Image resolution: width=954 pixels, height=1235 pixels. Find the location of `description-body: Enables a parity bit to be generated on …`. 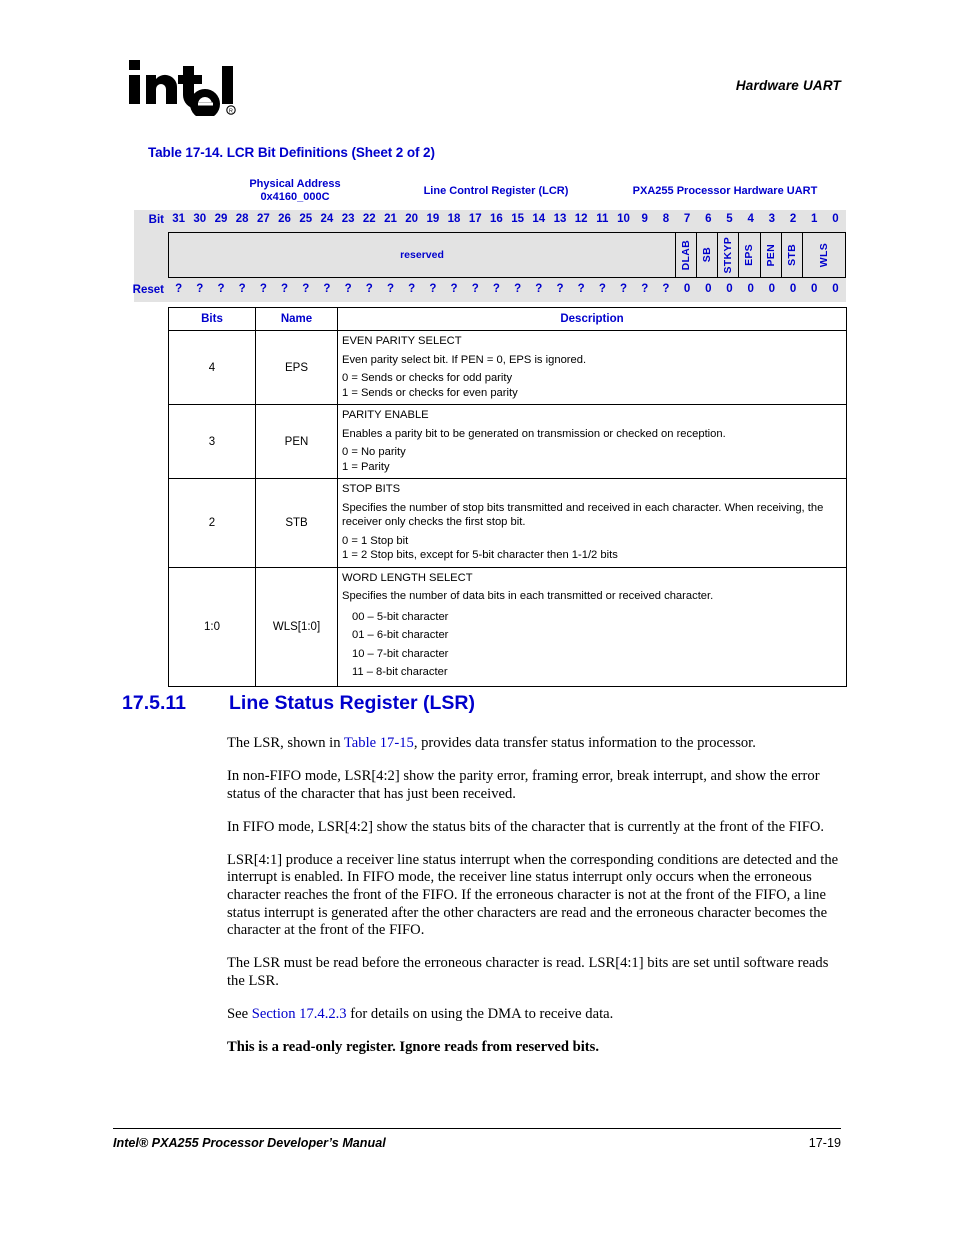

description-body: Enables a parity bit to be generated on … is located at coordinates (534, 433).